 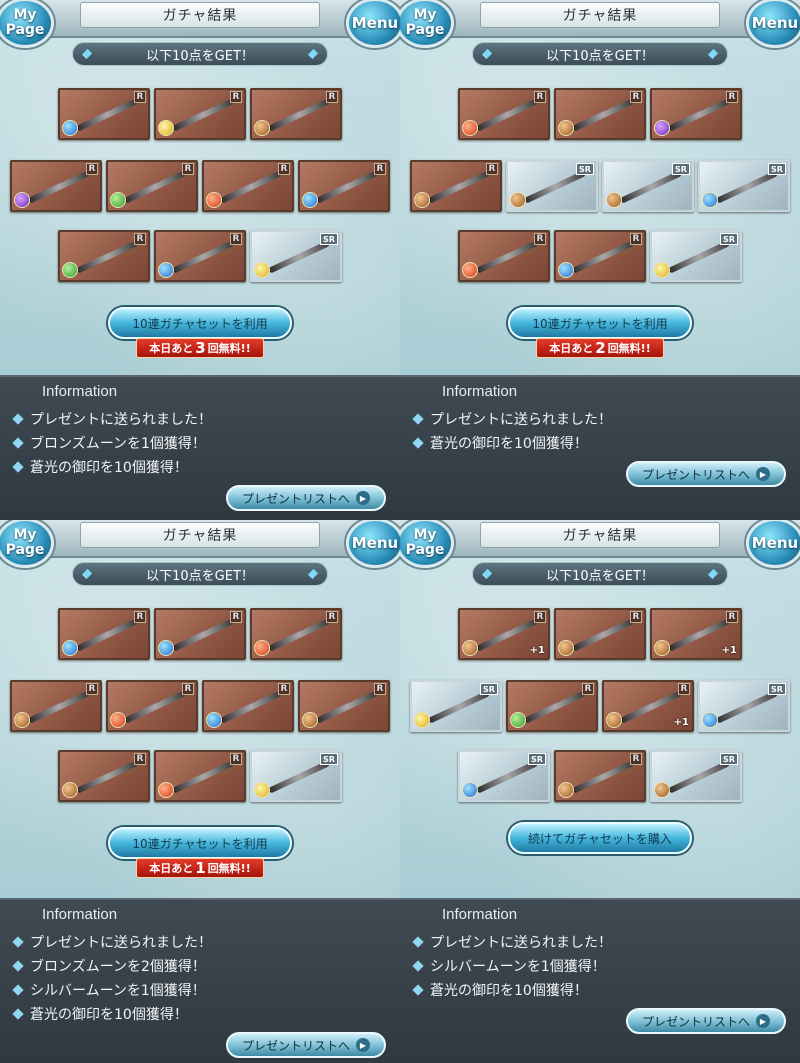 I want to click on buy-gacha-set-button: 続けてガチャセットを購入, so click(x=600, y=838).